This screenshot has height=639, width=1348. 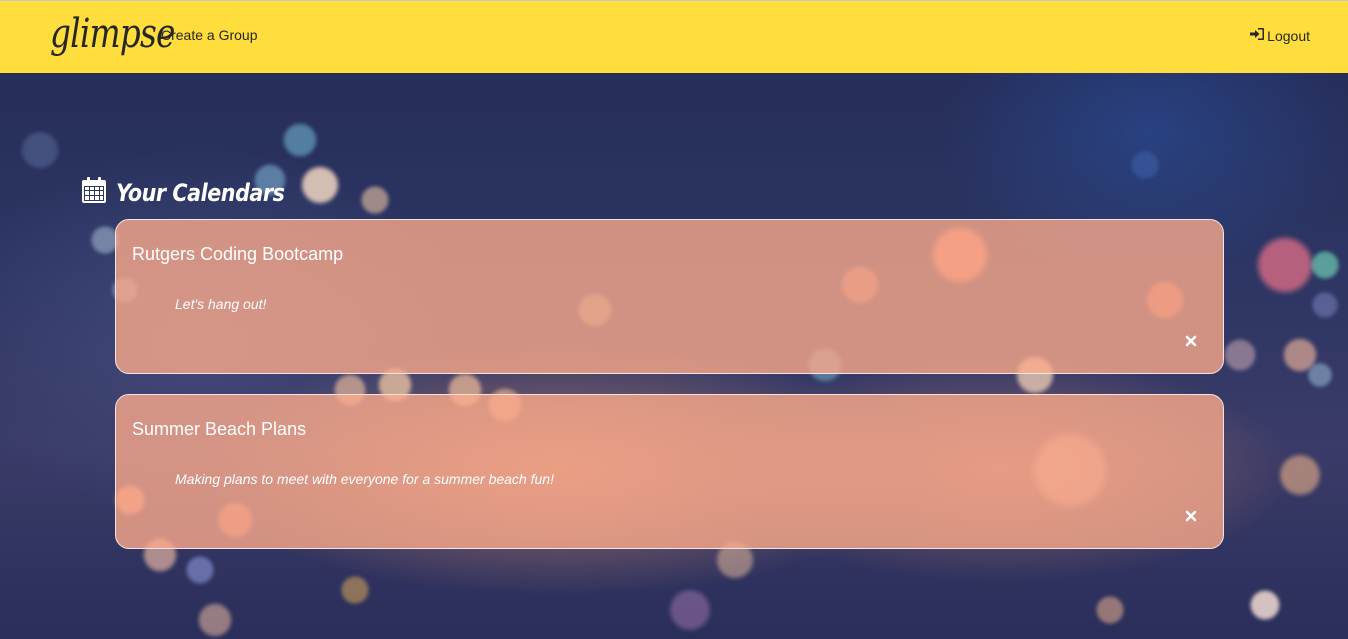 What do you see at coordinates (219, 429) in the screenshot?
I see `calendar-title: Summer Beach Plans` at bounding box center [219, 429].